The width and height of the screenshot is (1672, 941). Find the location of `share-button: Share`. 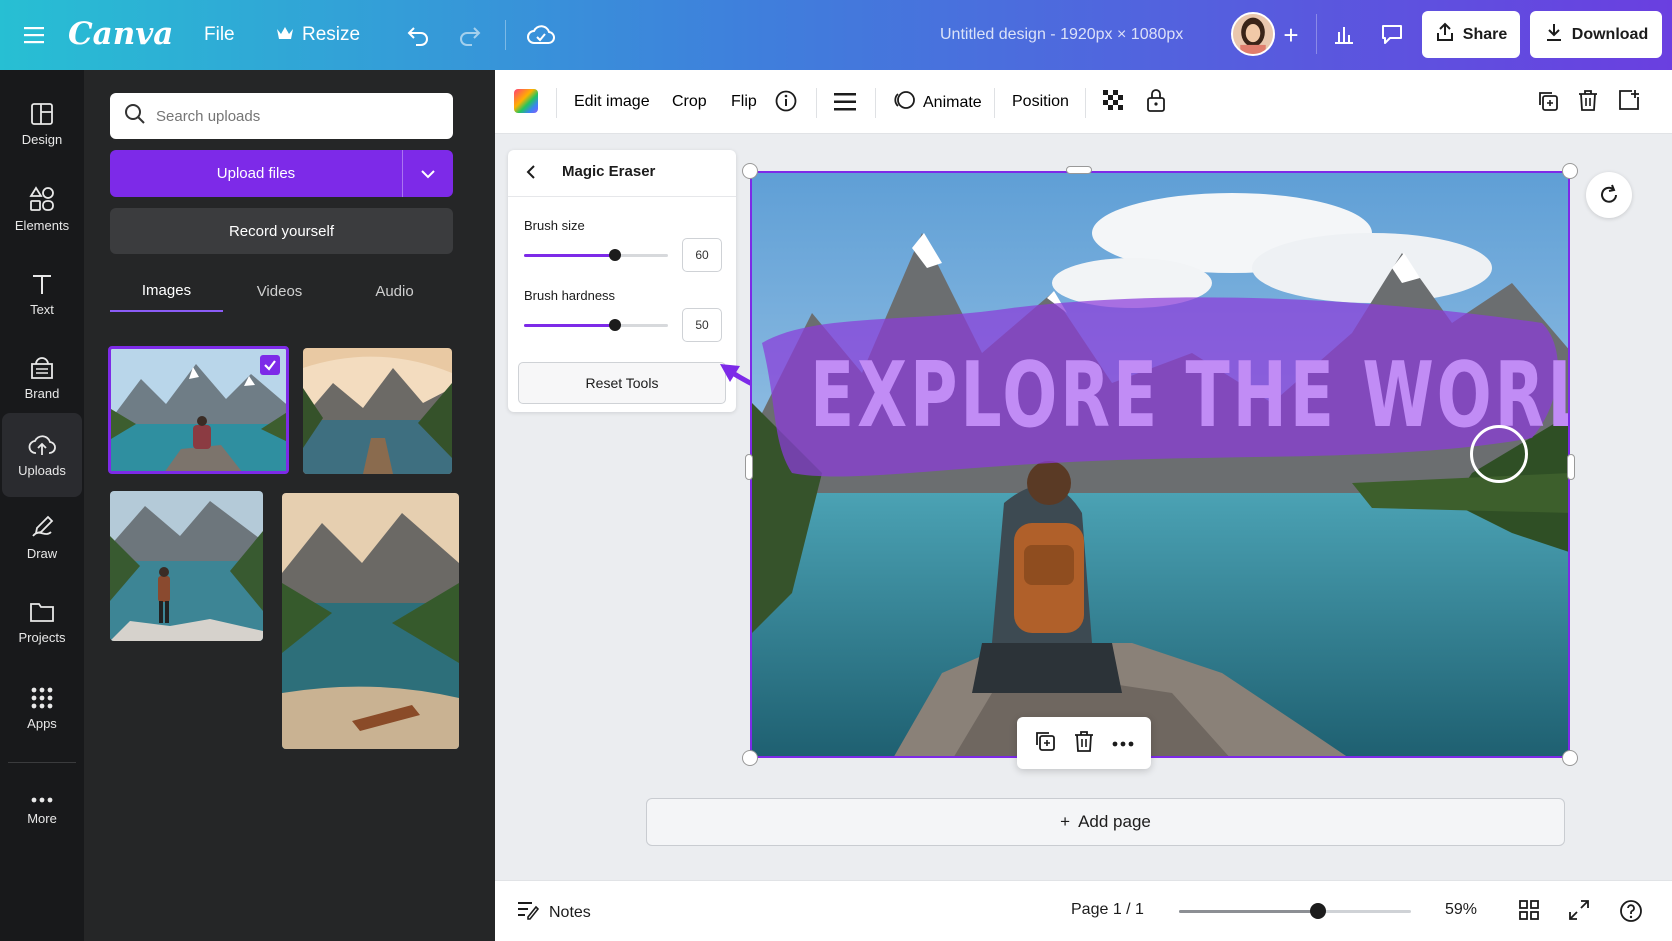

share-button: Share is located at coordinates (1471, 34).